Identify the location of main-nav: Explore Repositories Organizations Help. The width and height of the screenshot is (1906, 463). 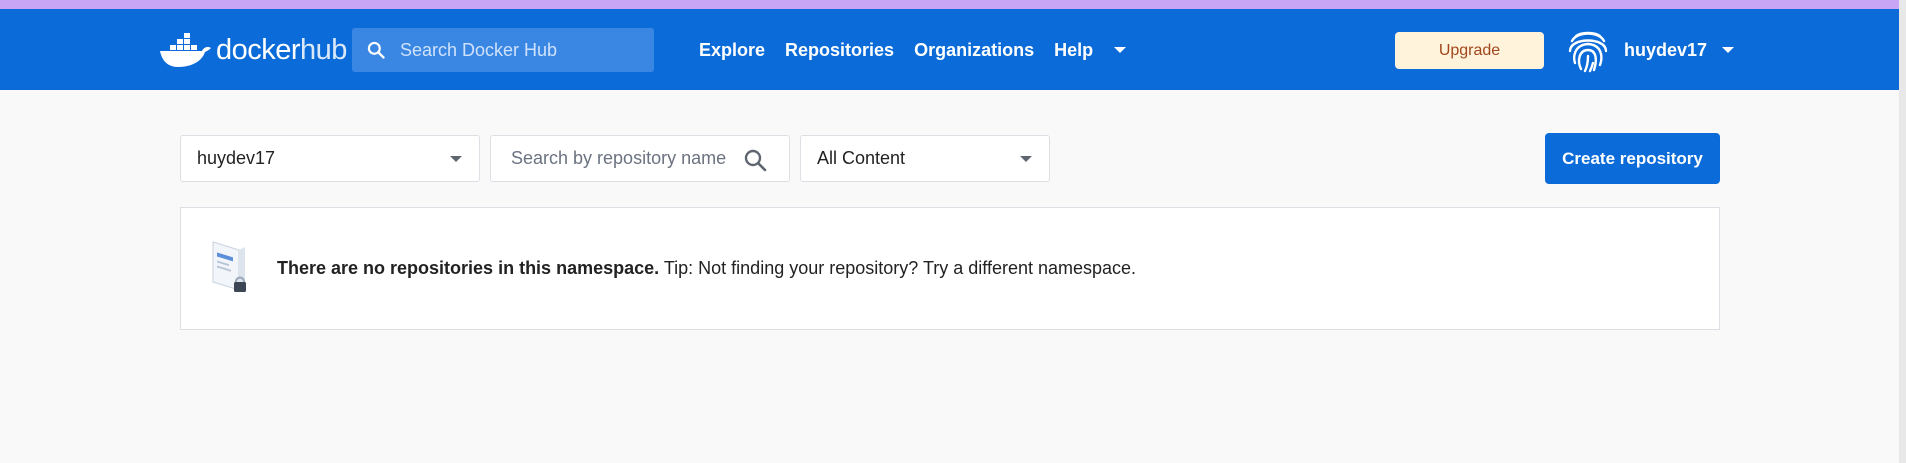
(913, 50).